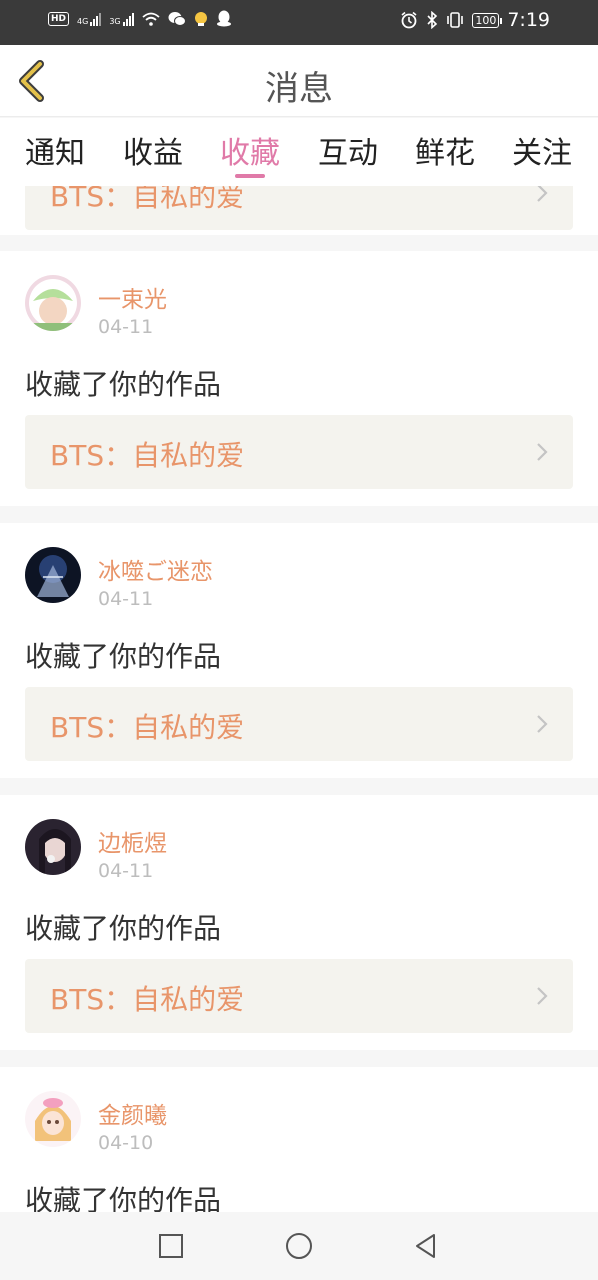 The height and width of the screenshot is (1280, 598). Describe the element at coordinates (132, 841) in the screenshot. I see `username: 边栀煜` at that location.